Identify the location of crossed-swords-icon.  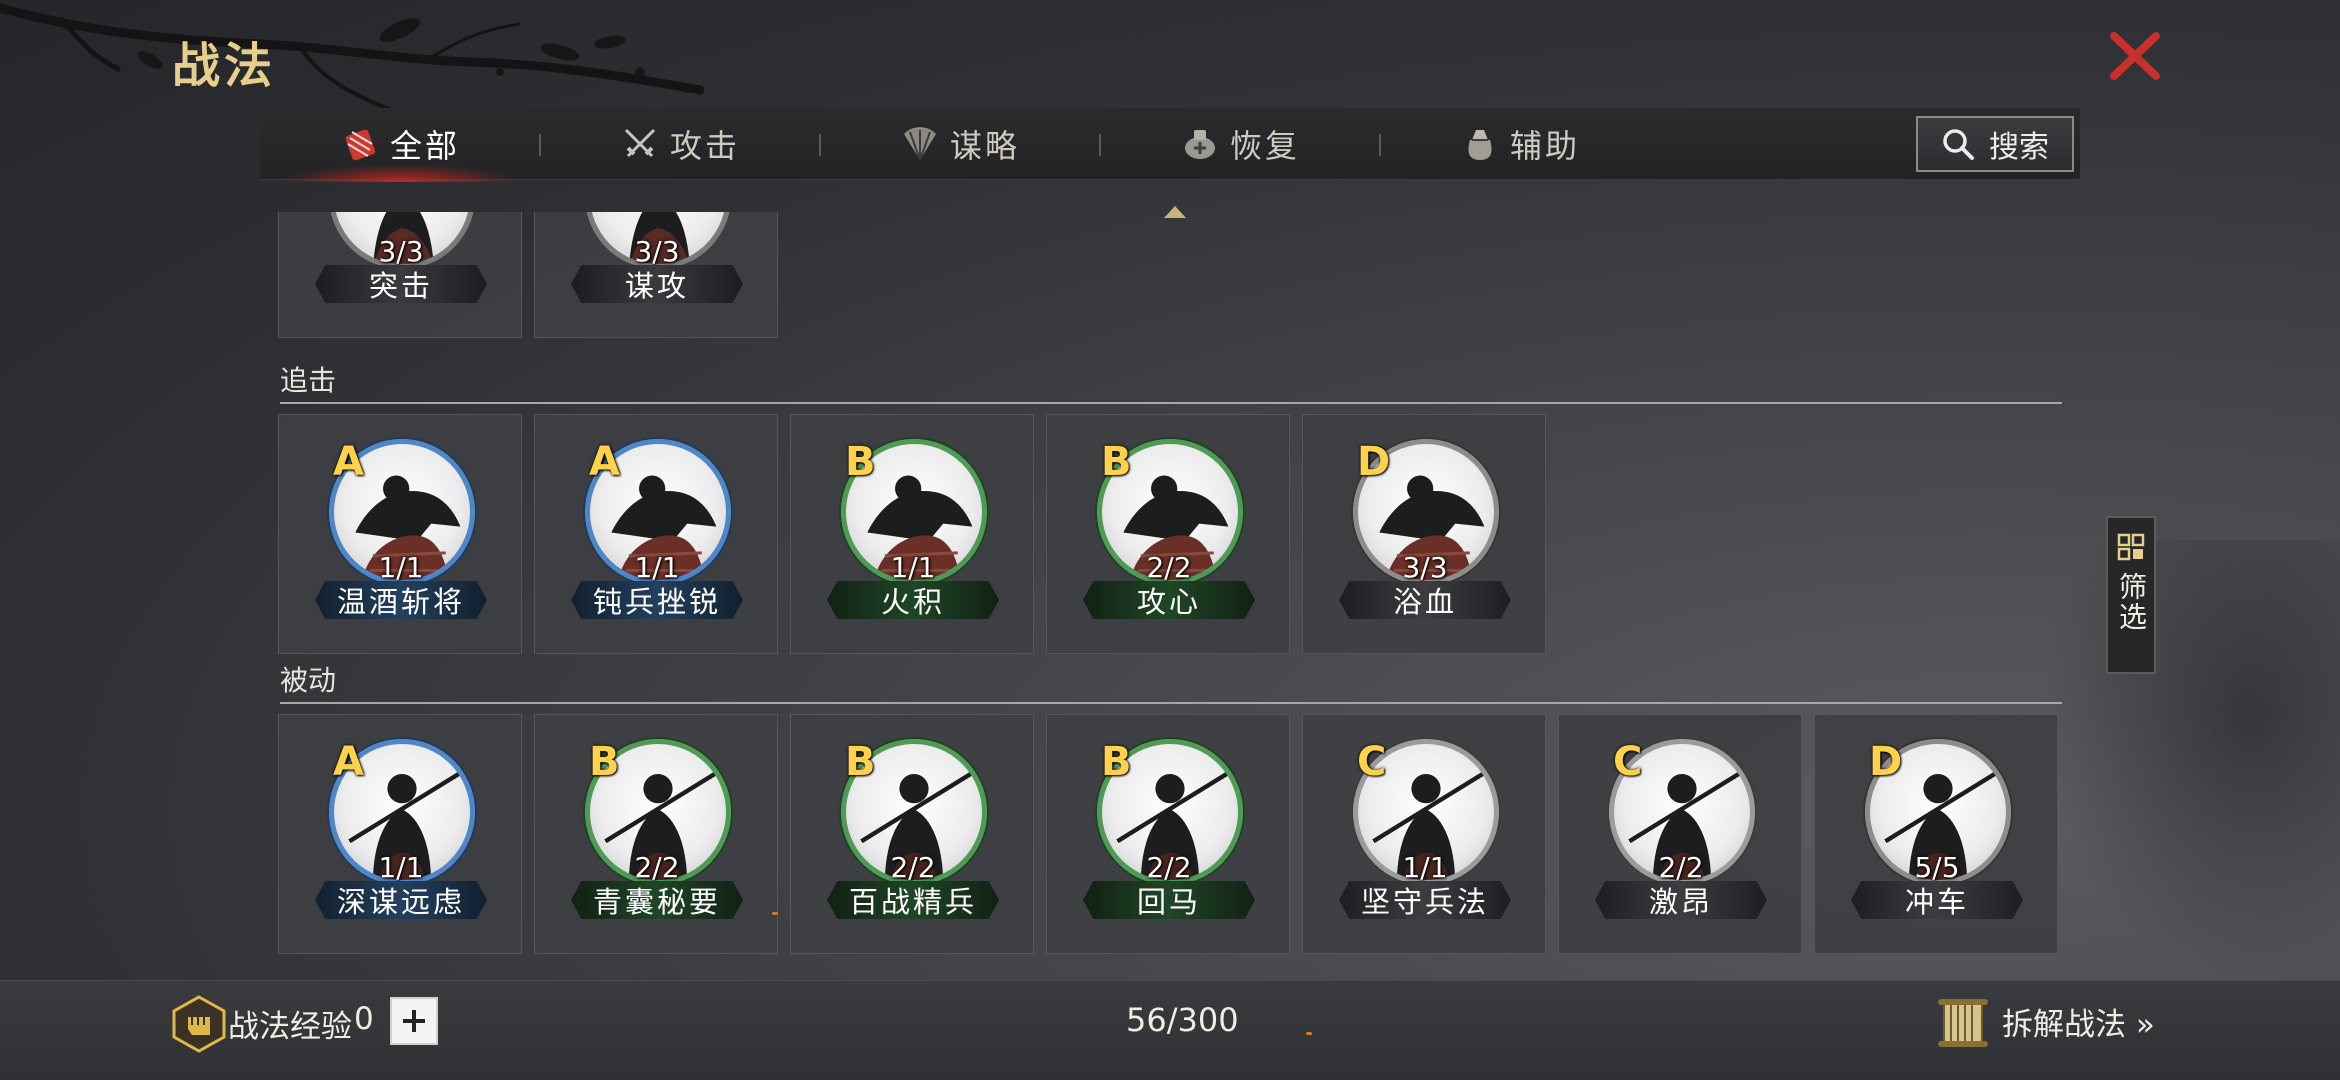
(640, 143).